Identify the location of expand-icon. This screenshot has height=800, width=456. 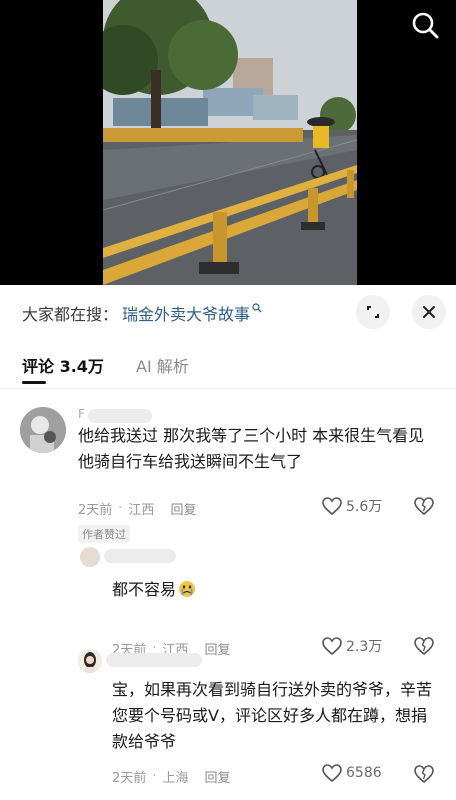
(373, 312).